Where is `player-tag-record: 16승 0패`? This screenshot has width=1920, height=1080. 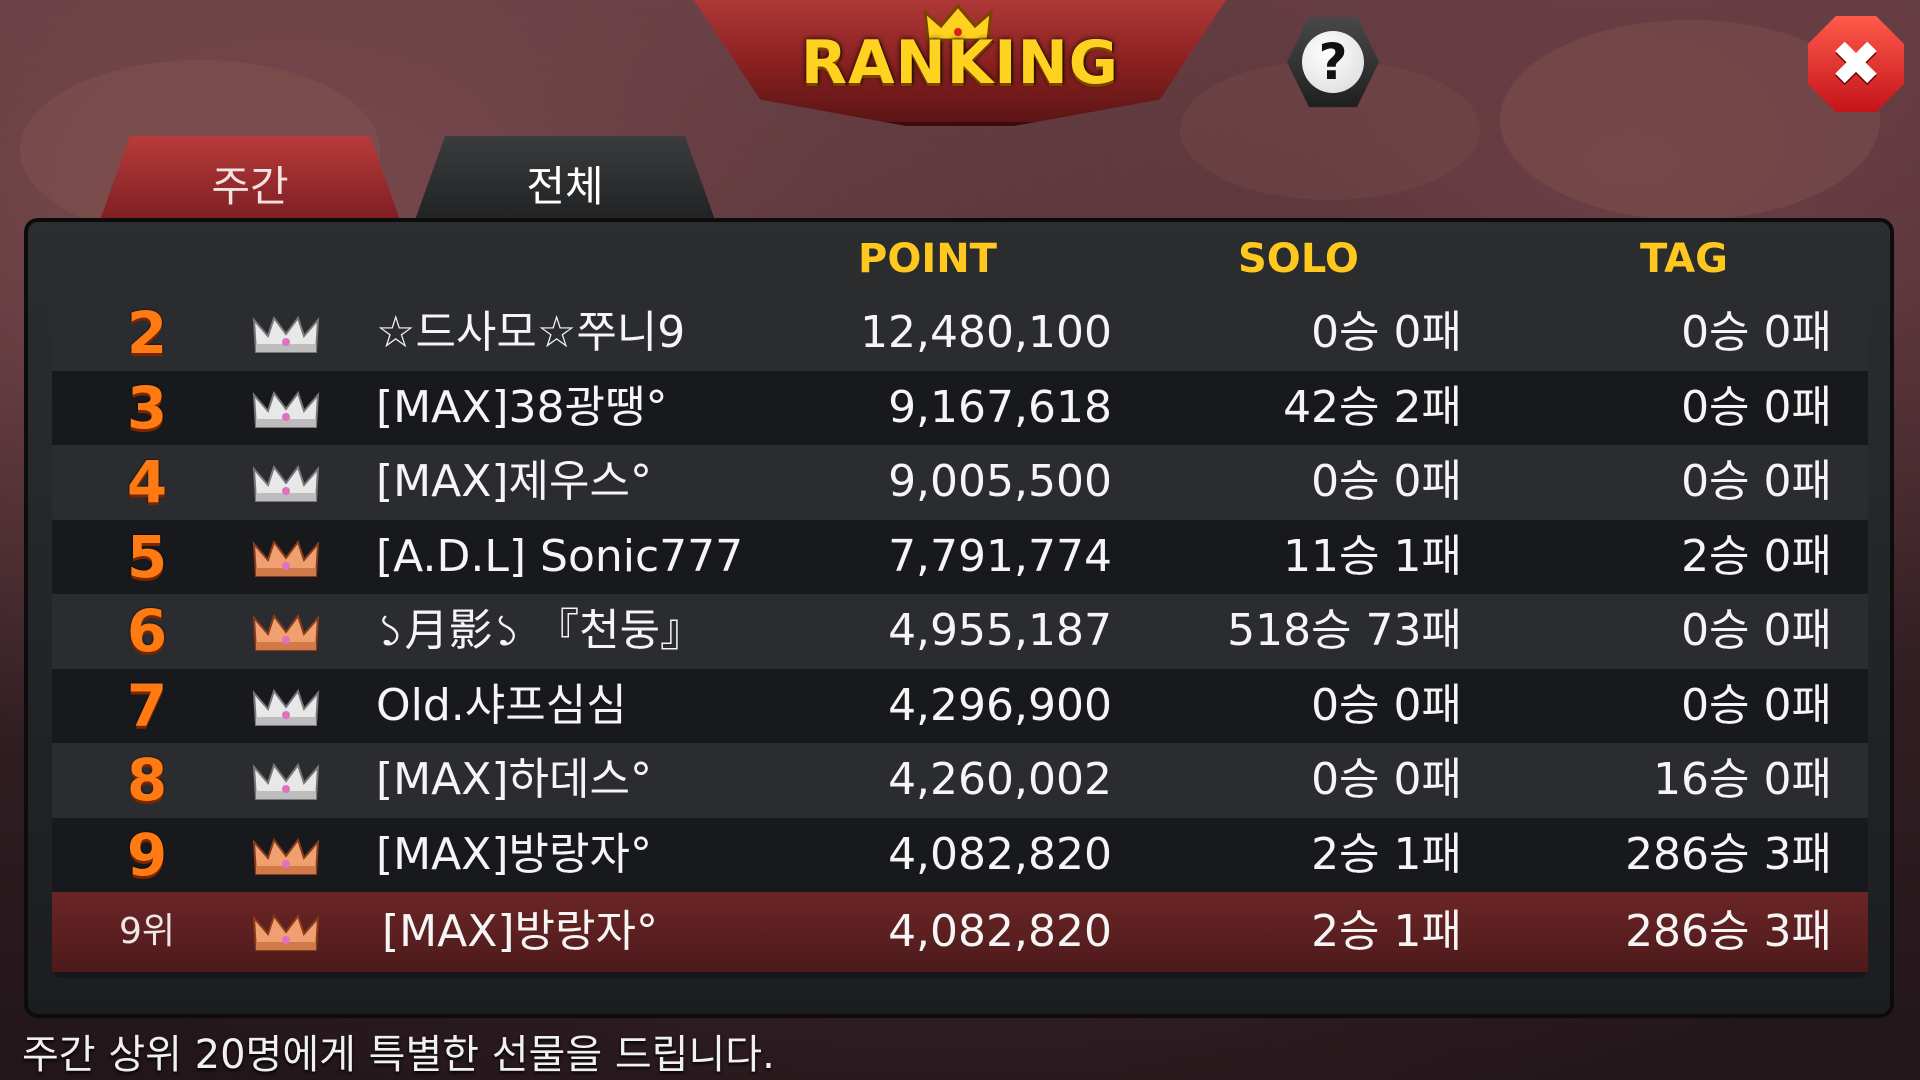
player-tag-record: 16승 0패 is located at coordinates (1742, 779).